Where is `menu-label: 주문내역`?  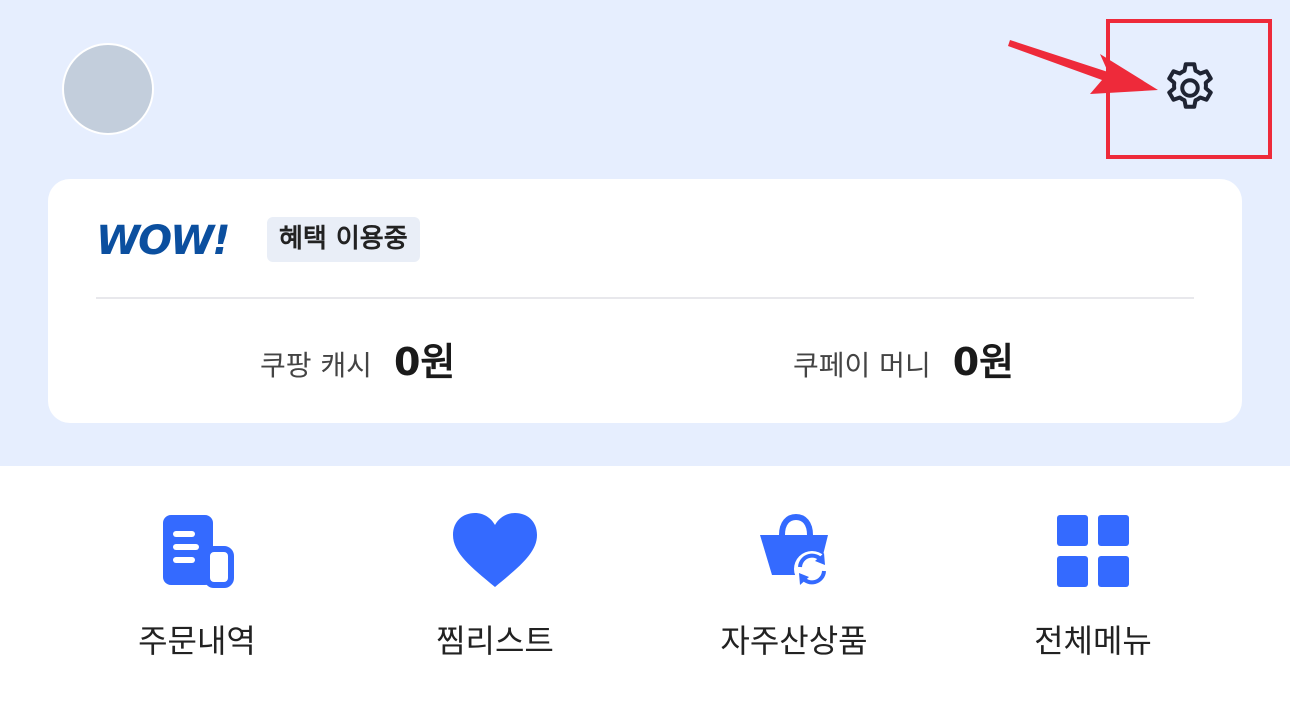
menu-label: 주문내역 is located at coordinates (197, 641).